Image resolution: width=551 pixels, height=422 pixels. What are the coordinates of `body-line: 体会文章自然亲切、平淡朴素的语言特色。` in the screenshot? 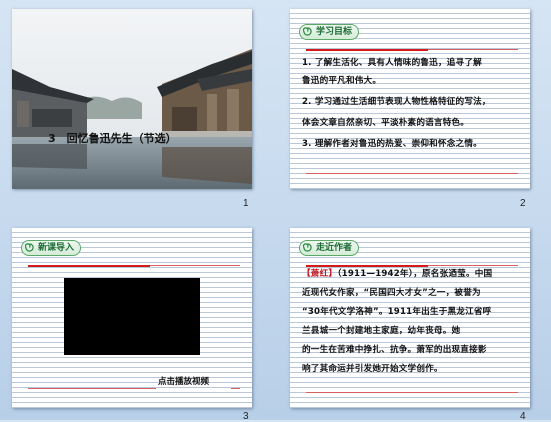 It's located at (386, 123).